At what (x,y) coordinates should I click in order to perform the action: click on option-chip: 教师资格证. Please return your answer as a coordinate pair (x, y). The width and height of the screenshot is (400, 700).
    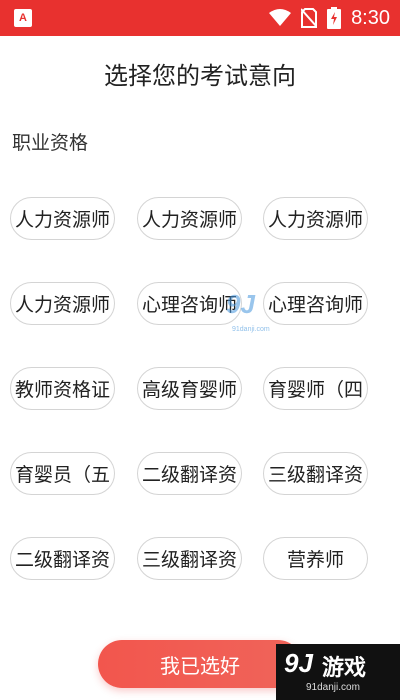
    Looking at the image, I should click on (62, 388).